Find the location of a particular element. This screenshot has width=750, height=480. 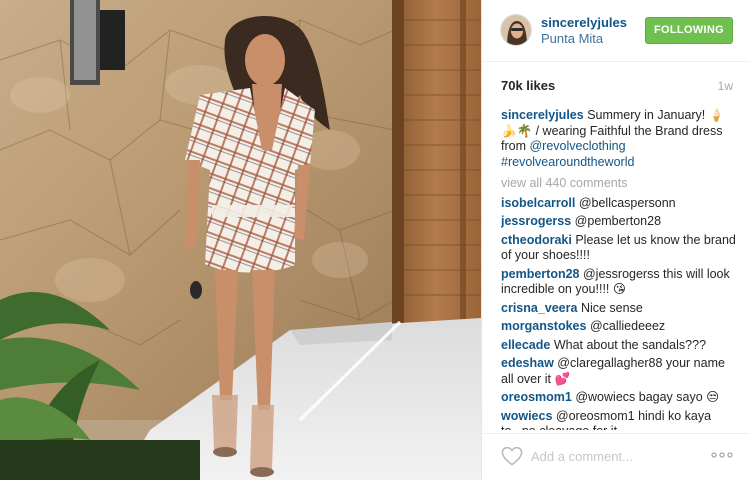

post-meta: 70k likes 1w is located at coordinates (617, 87).